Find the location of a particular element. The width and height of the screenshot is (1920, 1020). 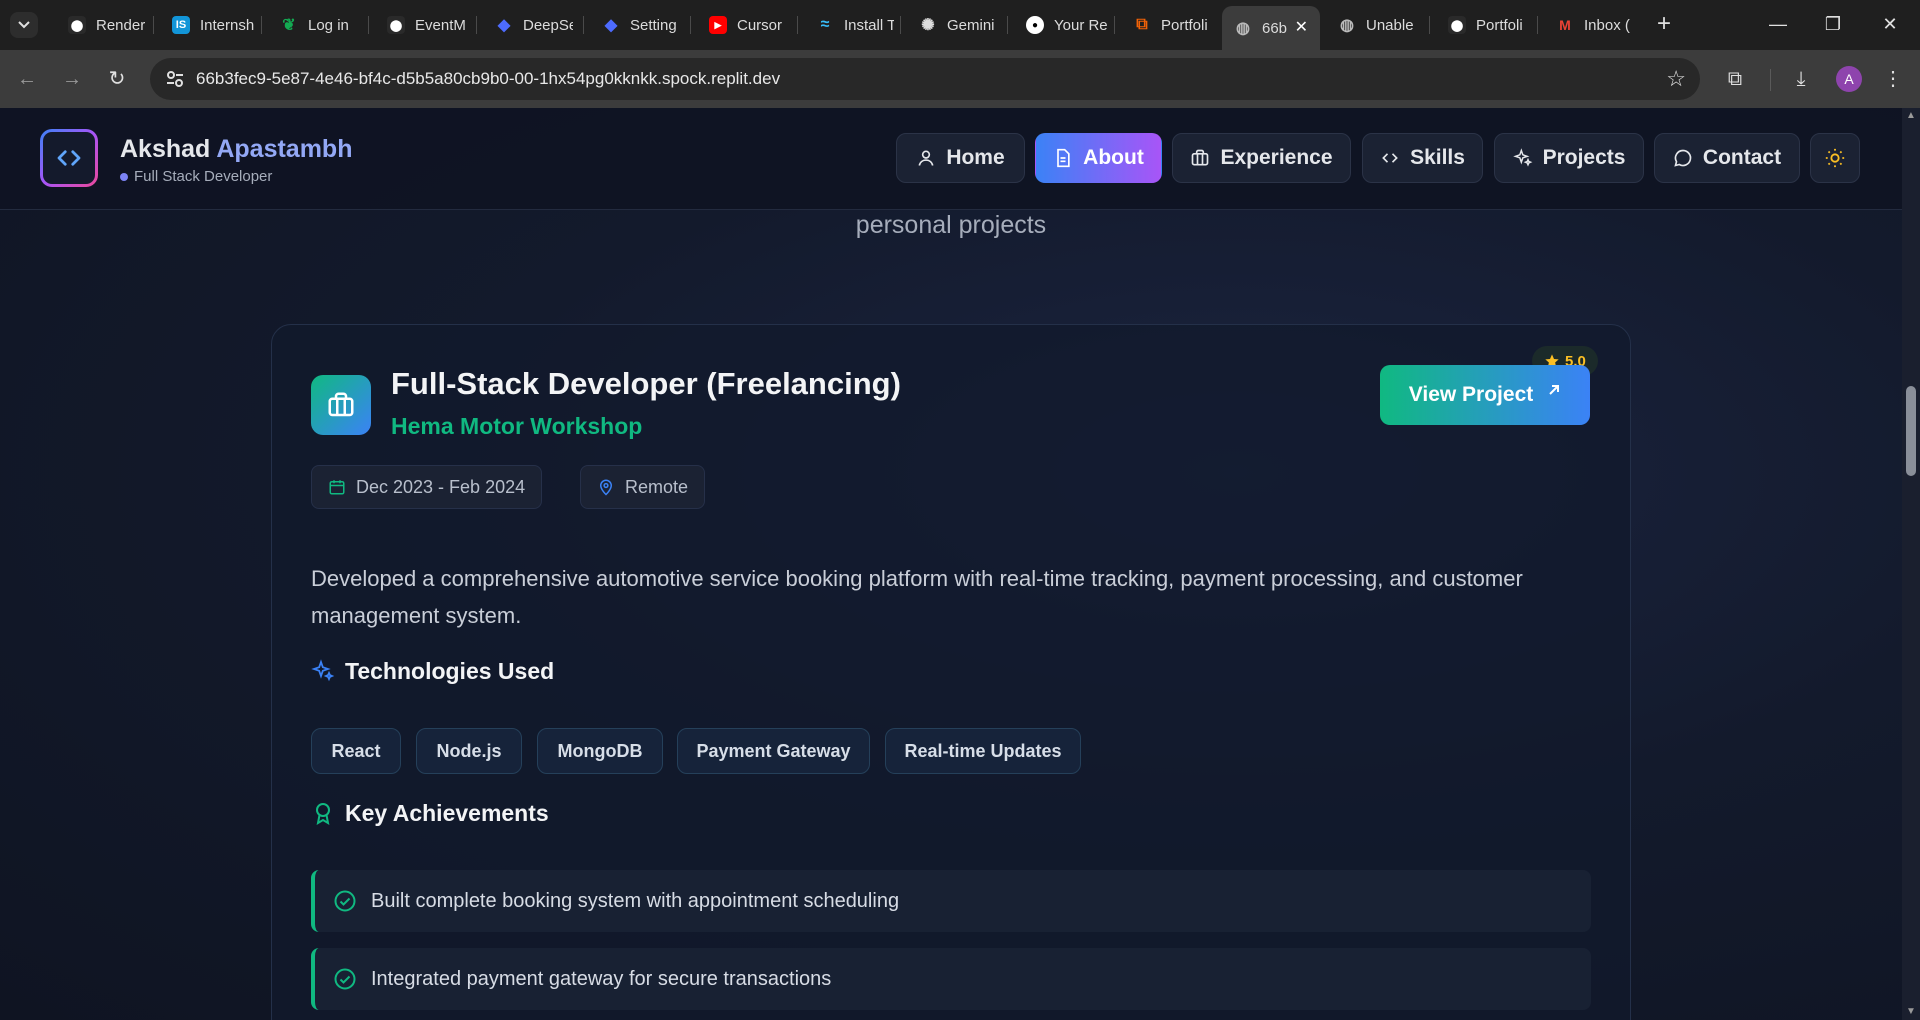

nav-experience-label: Experience is located at coordinates (1276, 157).